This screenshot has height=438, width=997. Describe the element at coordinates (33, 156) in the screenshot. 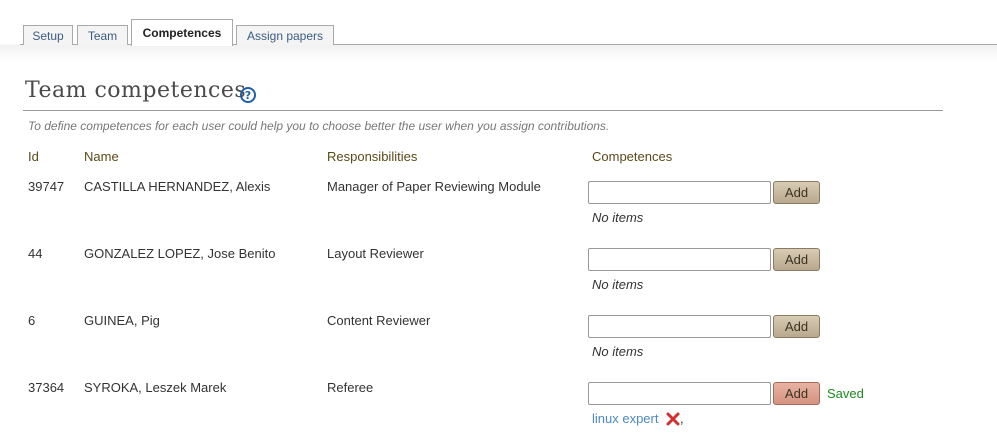

I see `column-header-id: Id` at that location.